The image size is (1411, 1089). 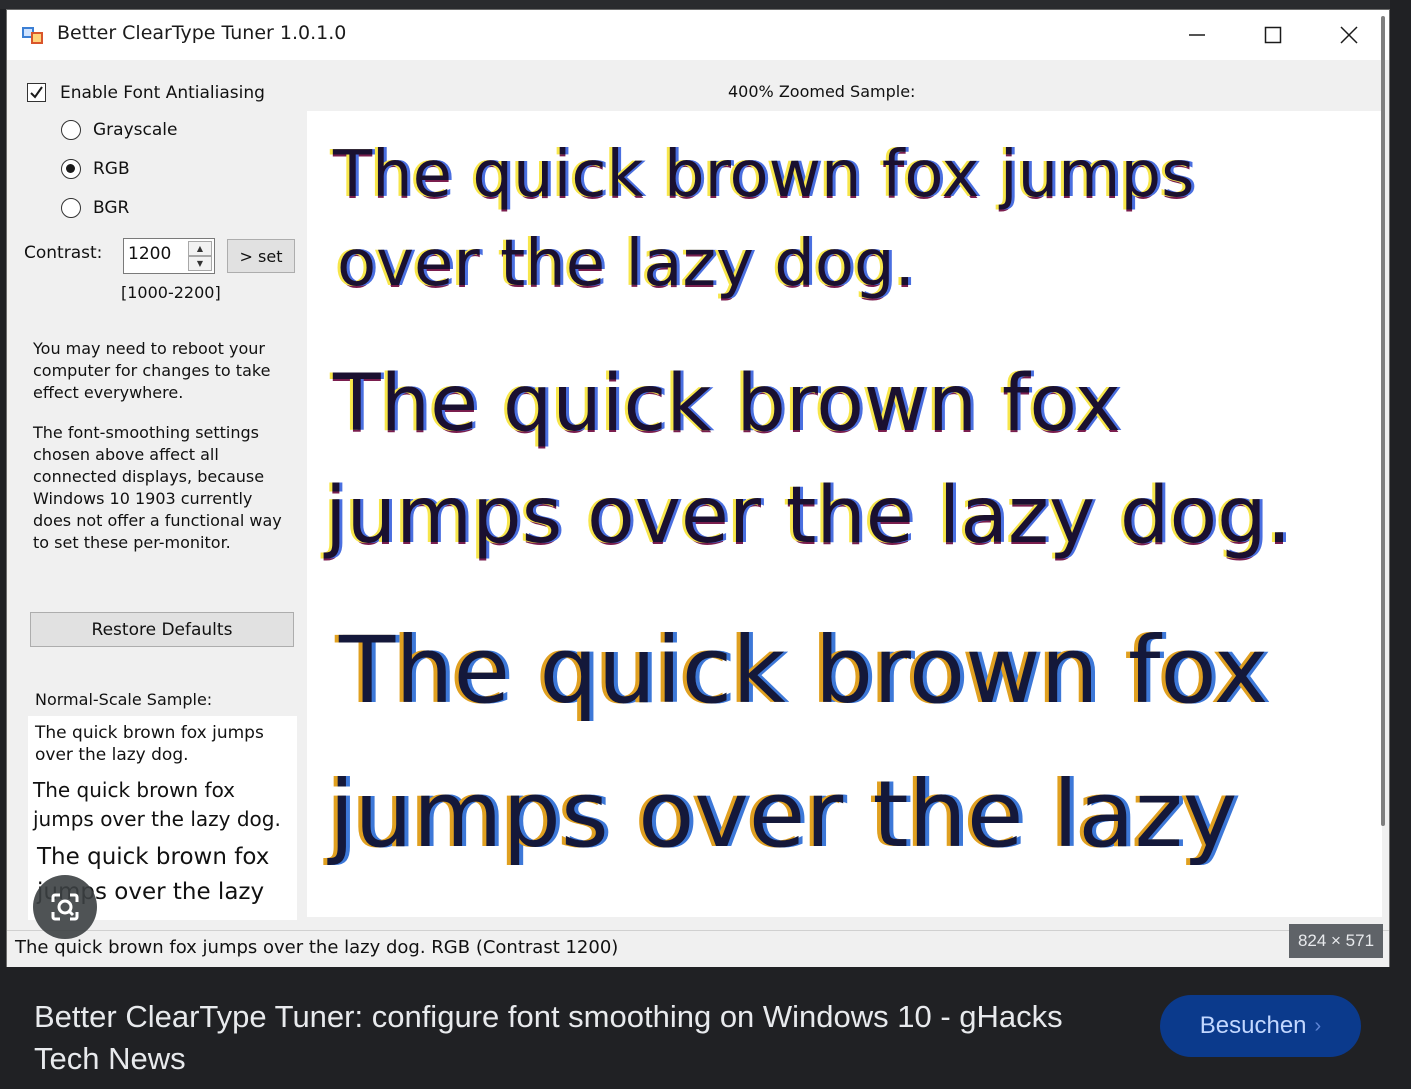 I want to click on lens-icon, so click(x=65, y=907).